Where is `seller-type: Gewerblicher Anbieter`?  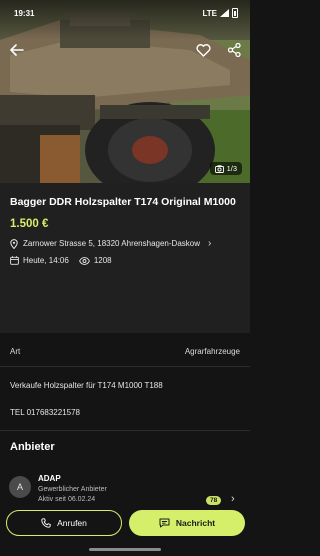 seller-type: Gewerblicher Anbieter is located at coordinates (72, 489).